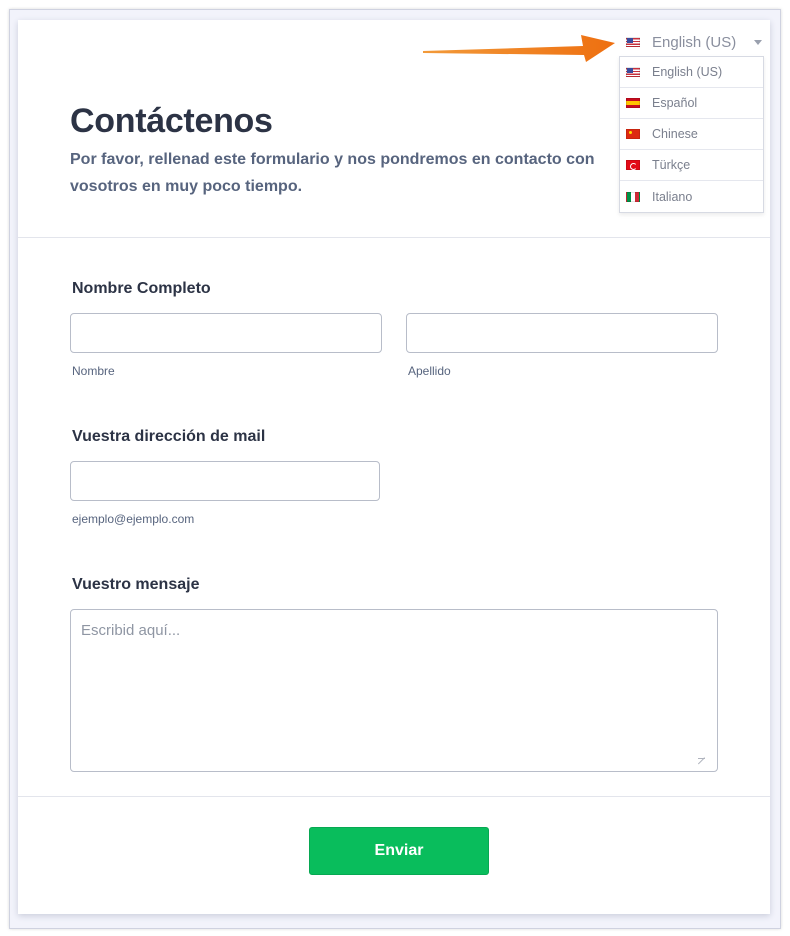 Image resolution: width=790 pixels, height=936 pixels. What do you see at coordinates (169, 436) in the screenshot?
I see `email-label: Vuestra dirección de mail` at bounding box center [169, 436].